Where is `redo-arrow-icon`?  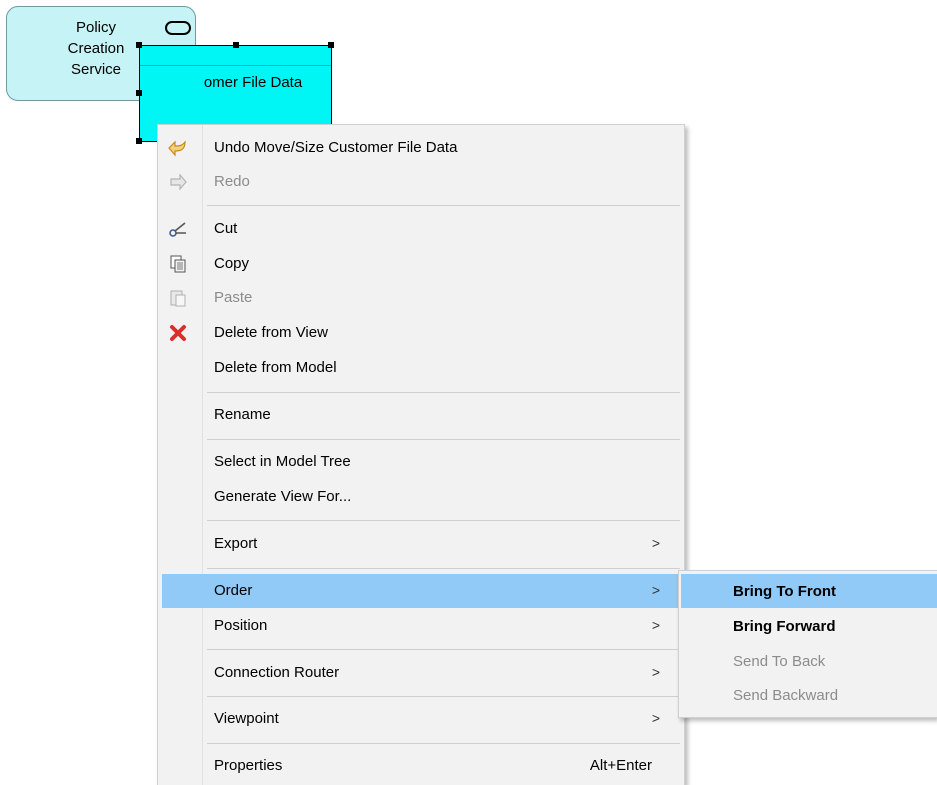
redo-arrow-icon is located at coordinates (178, 182).